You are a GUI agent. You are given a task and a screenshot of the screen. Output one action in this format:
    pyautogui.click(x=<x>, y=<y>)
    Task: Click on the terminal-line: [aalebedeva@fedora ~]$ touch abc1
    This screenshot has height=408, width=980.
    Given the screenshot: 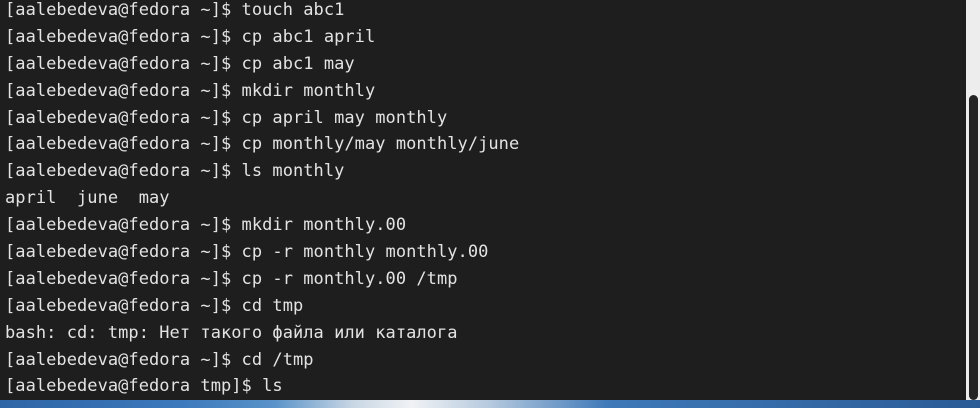 What is the action you would take?
    pyautogui.click(x=175, y=10)
    